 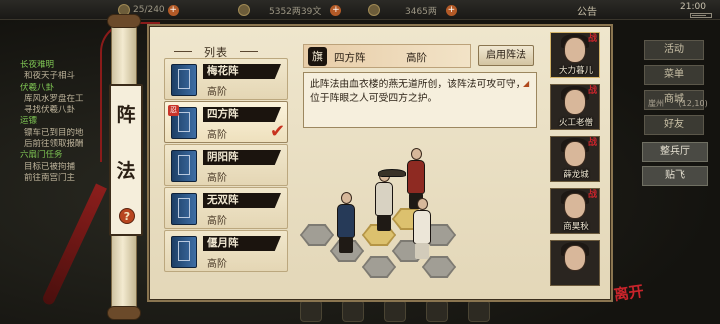 I want to click on hero-name: 大力暮儿, so click(x=575, y=71).